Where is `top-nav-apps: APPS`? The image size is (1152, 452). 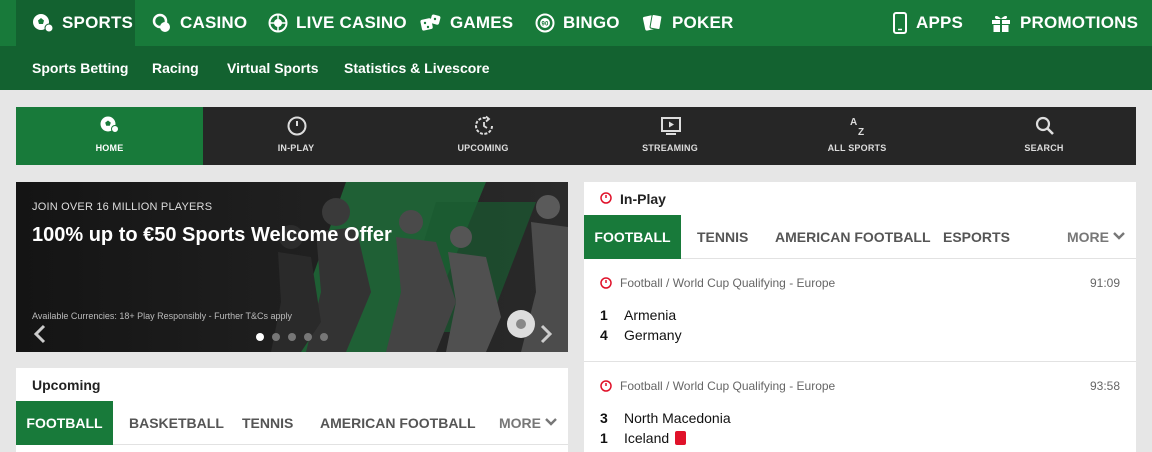
top-nav-apps: APPS is located at coordinates (927, 23).